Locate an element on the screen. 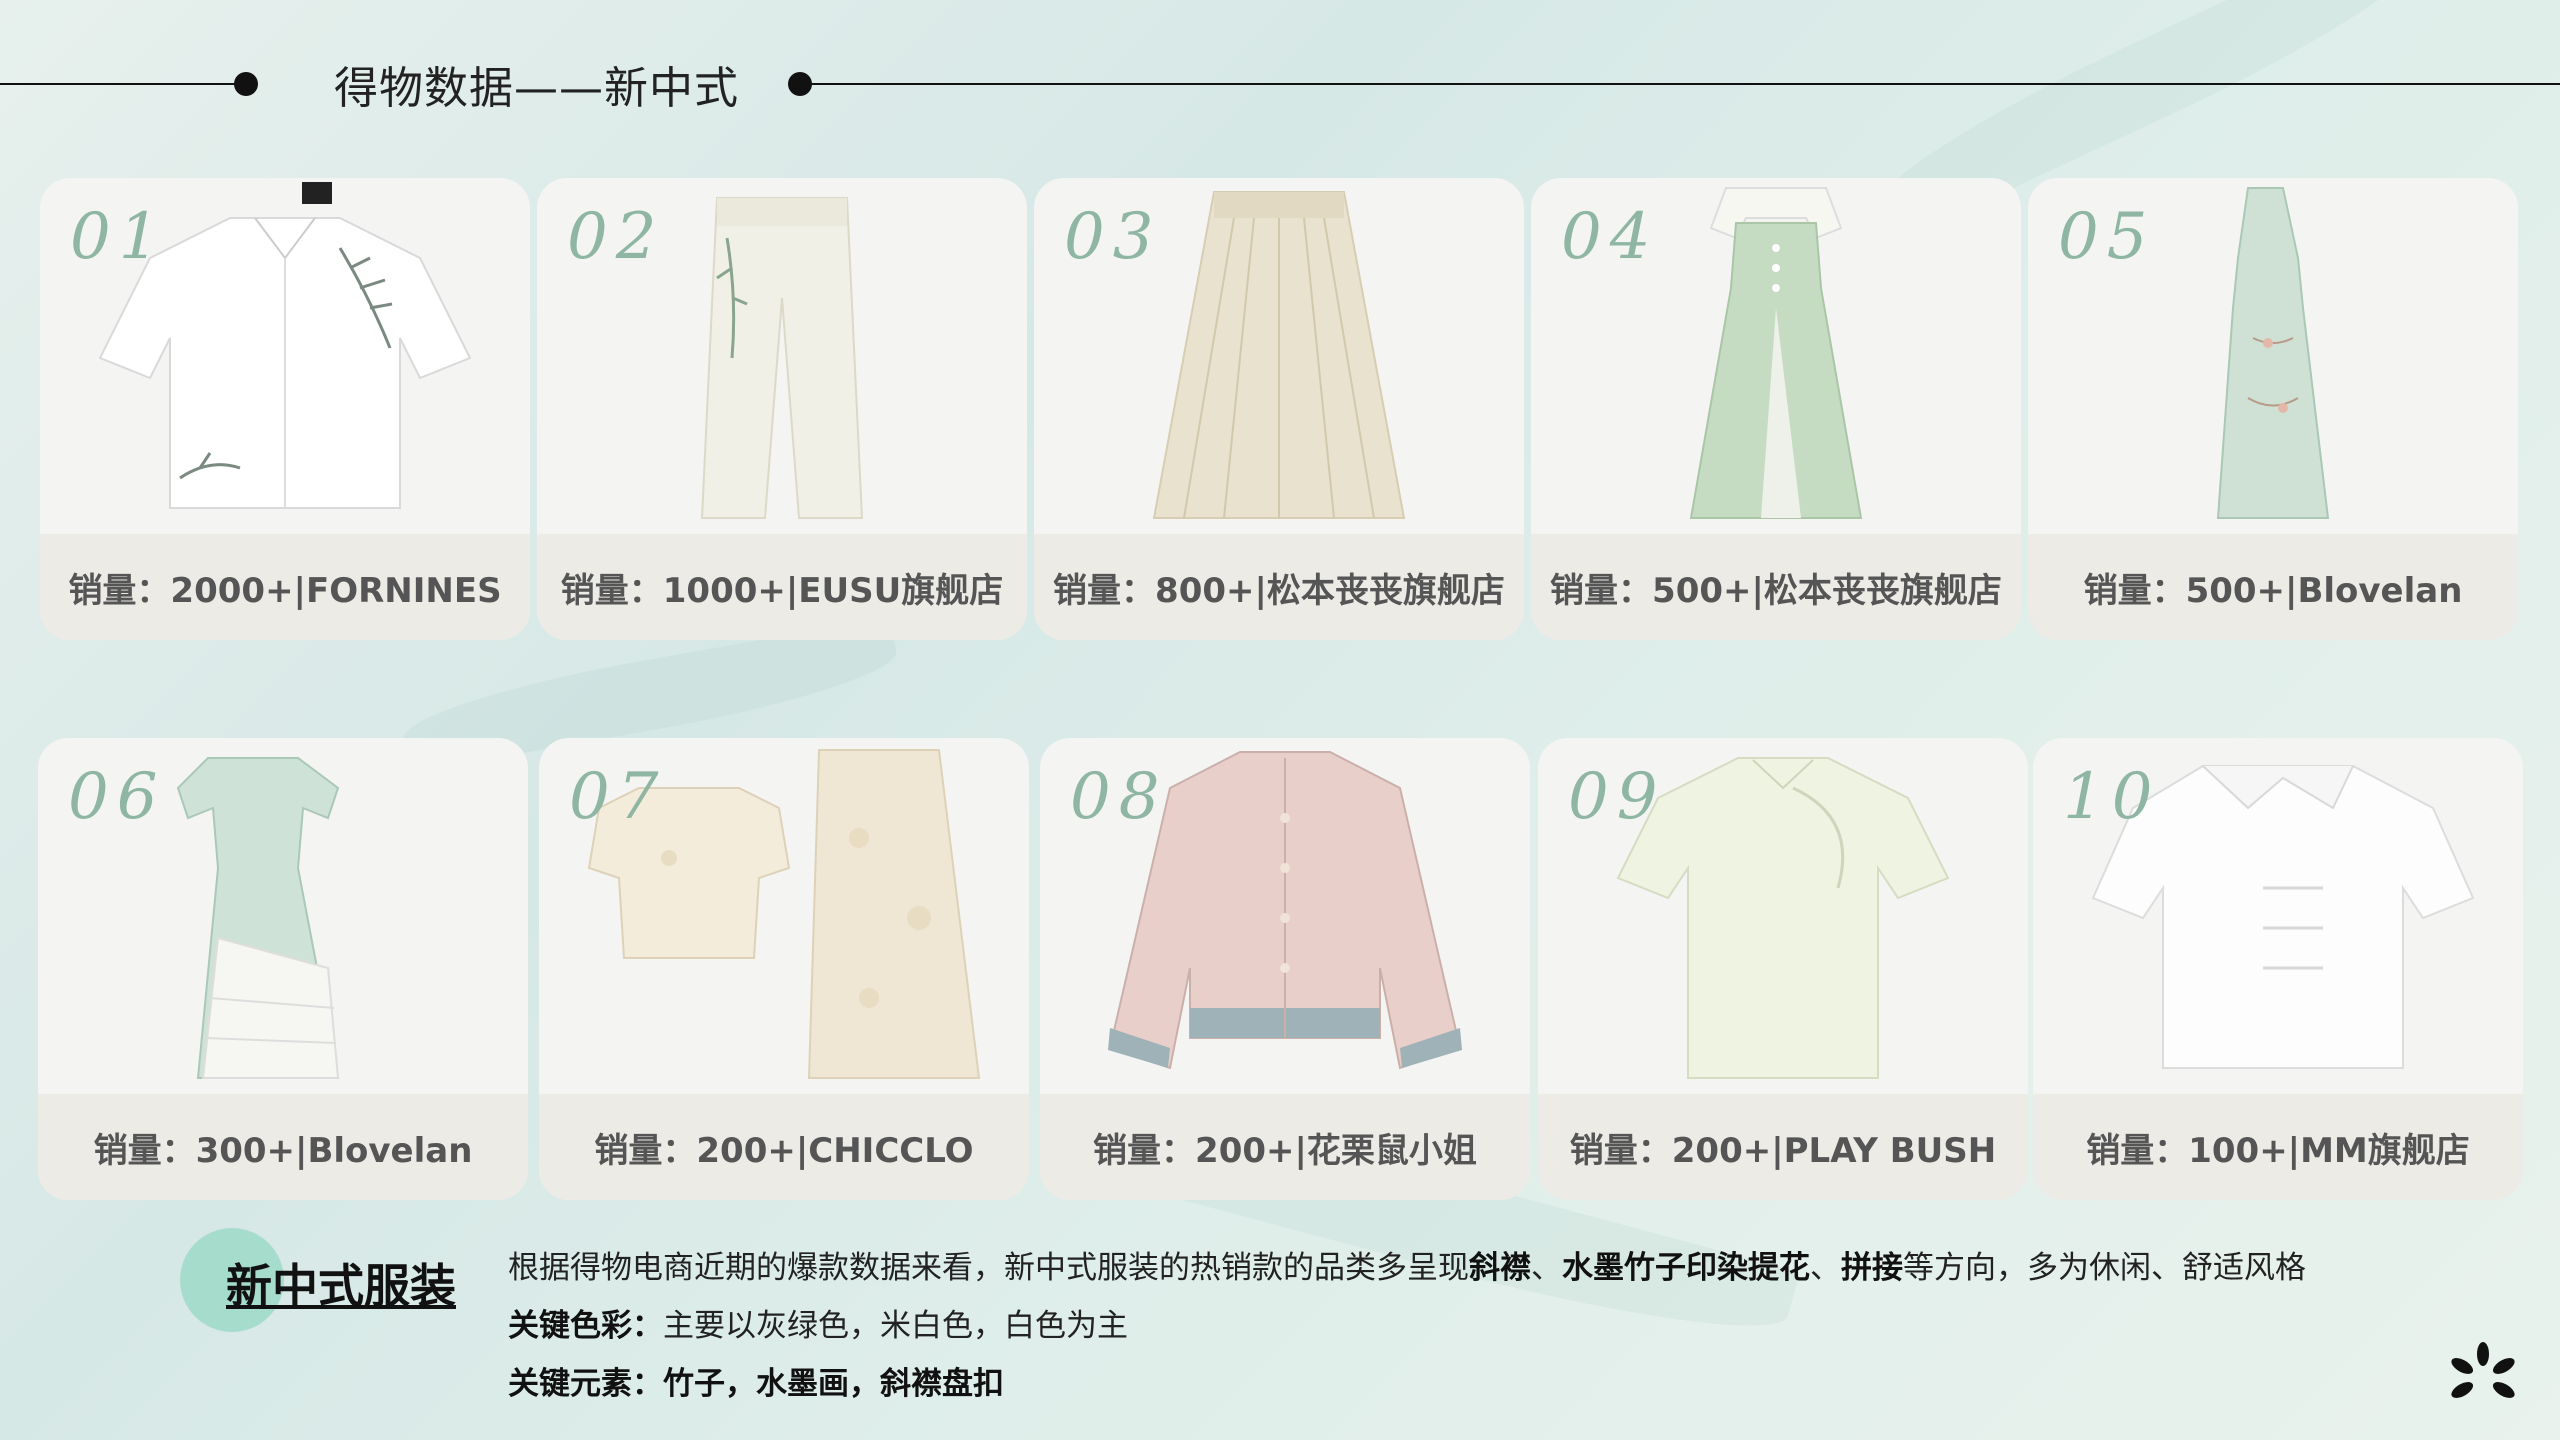  card-number: 10 is located at coordinates (2112, 797).